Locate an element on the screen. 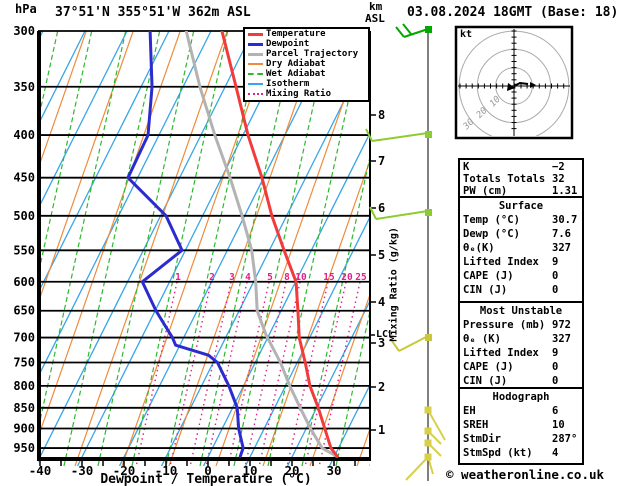  most-unstable-header: Most Unstable is located at coordinates (521, 311).